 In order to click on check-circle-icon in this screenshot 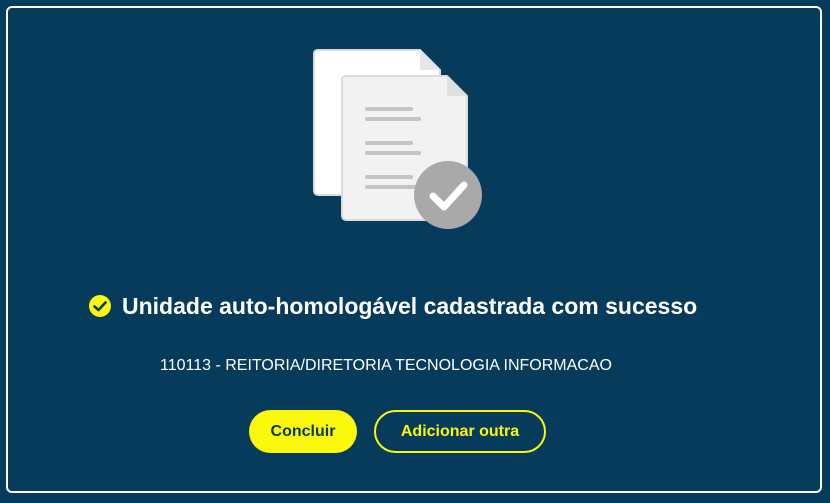, I will do `click(100, 306)`.